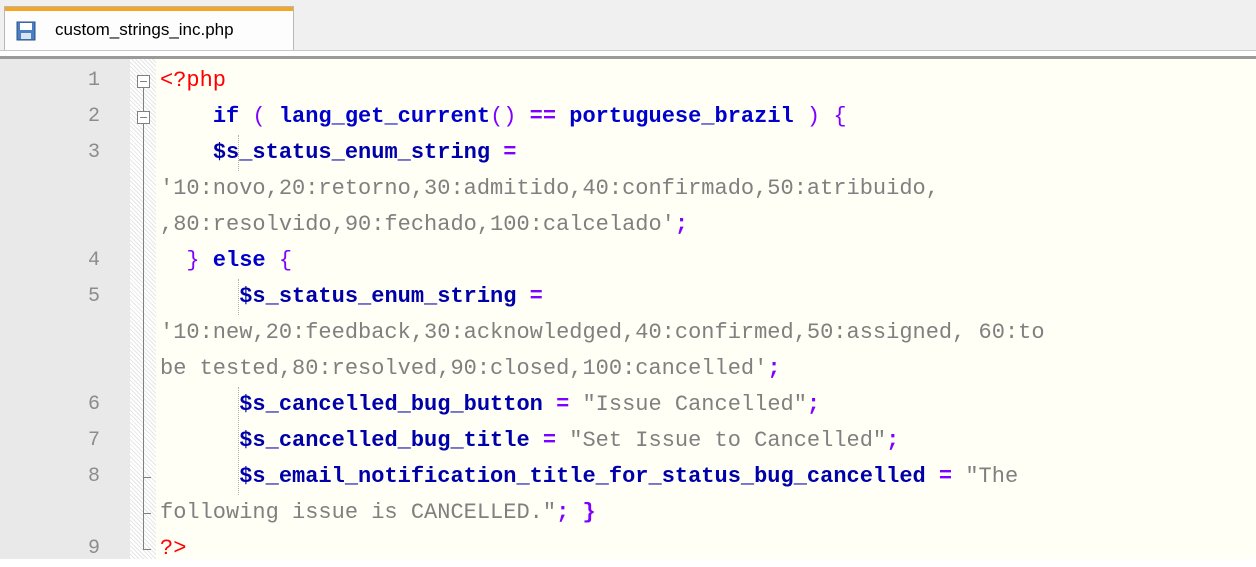  I want to click on keyword-else: else, so click(232, 260).